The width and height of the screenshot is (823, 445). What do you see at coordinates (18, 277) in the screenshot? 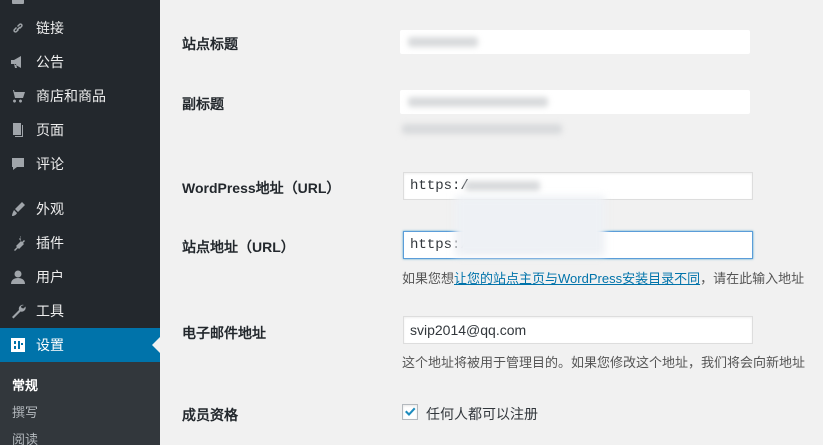
I see `user-icon` at bounding box center [18, 277].